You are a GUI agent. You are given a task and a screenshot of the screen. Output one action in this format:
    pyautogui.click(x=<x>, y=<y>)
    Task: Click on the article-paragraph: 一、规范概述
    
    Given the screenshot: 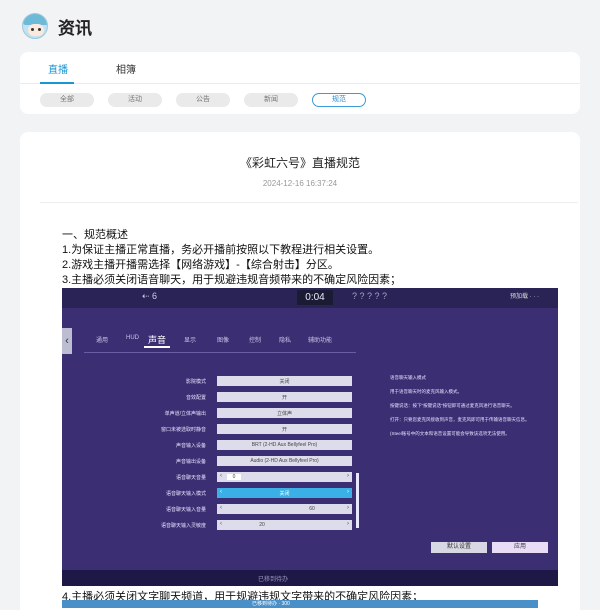 What is the action you would take?
    pyautogui.click(x=95, y=235)
    